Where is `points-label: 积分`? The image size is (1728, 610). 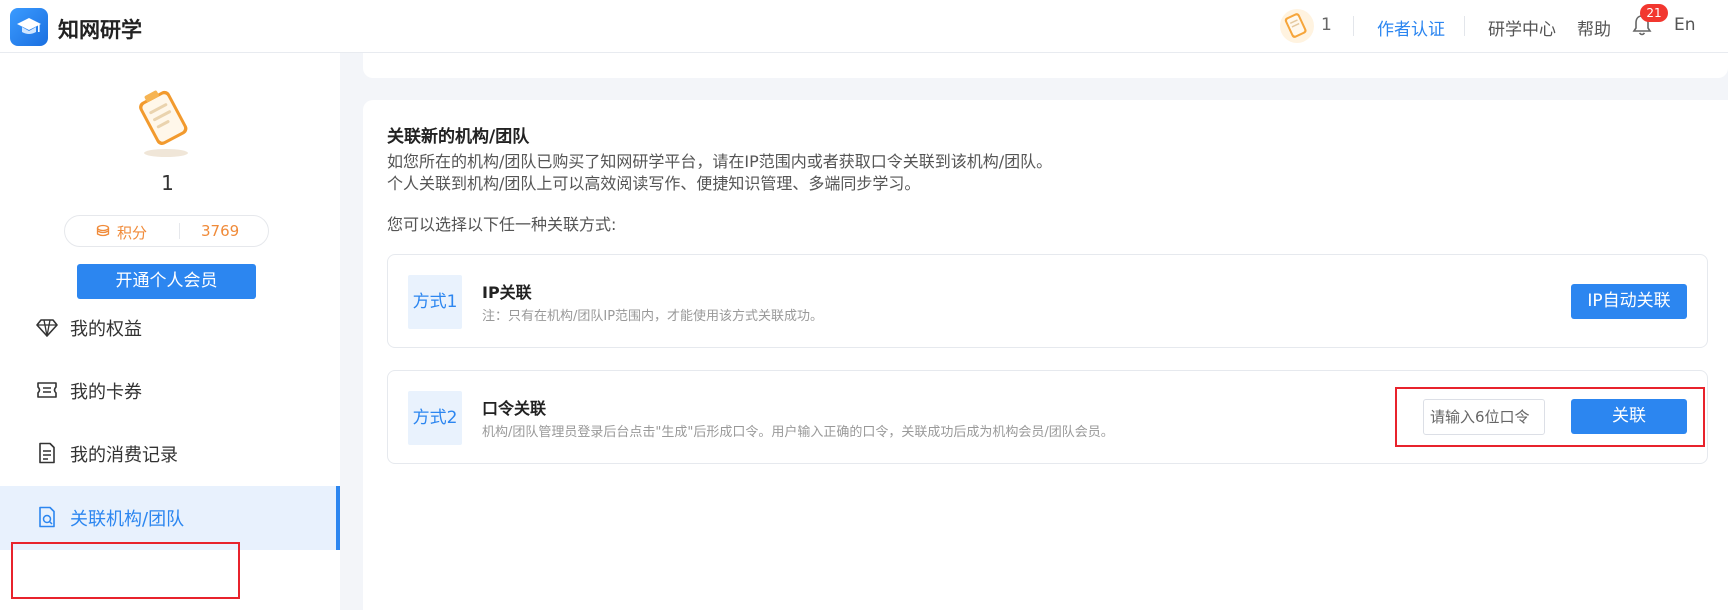
points-label: 积分 is located at coordinates (132, 233).